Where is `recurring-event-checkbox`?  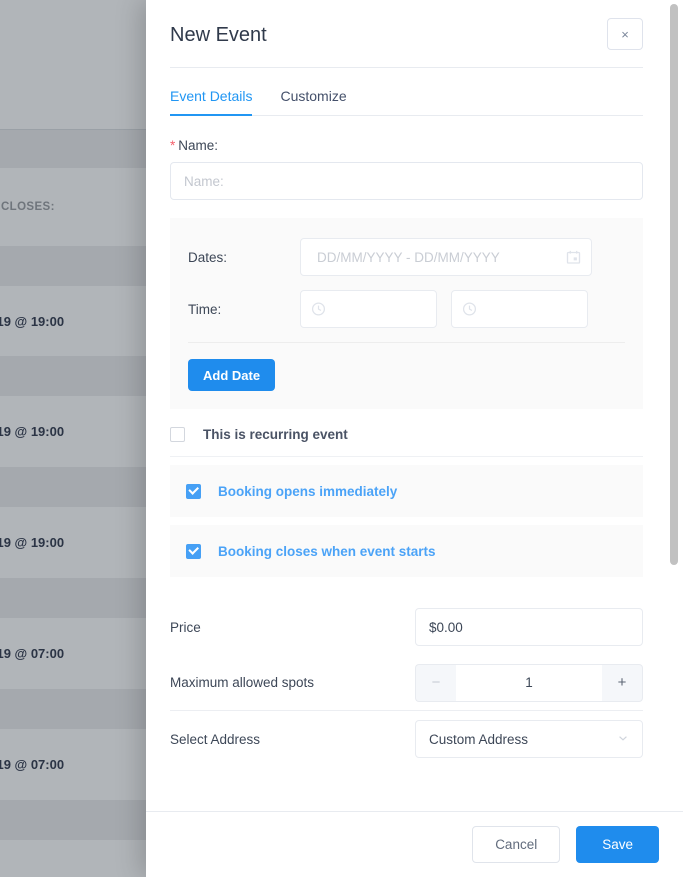
recurring-event-checkbox is located at coordinates (177, 434).